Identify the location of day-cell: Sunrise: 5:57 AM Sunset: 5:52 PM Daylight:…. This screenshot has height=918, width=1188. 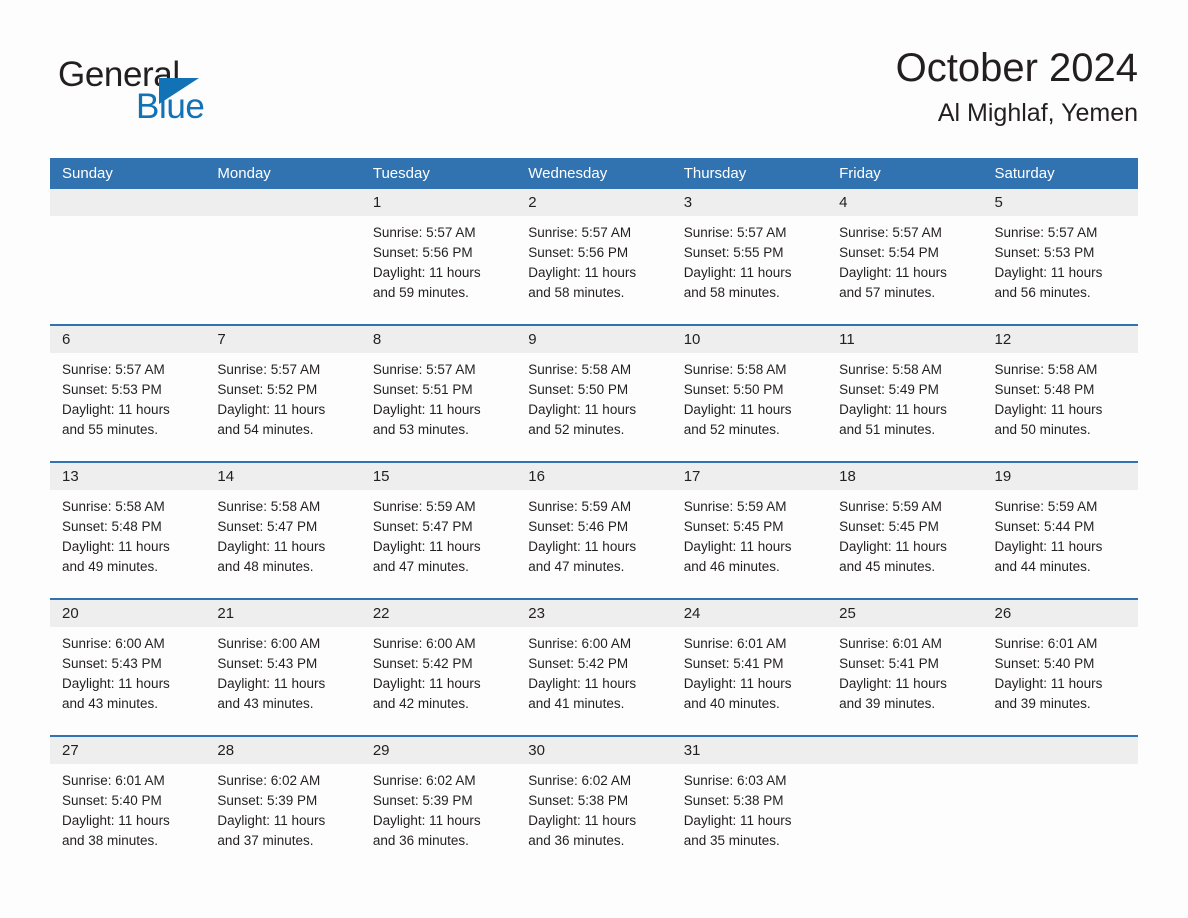
(282, 407).